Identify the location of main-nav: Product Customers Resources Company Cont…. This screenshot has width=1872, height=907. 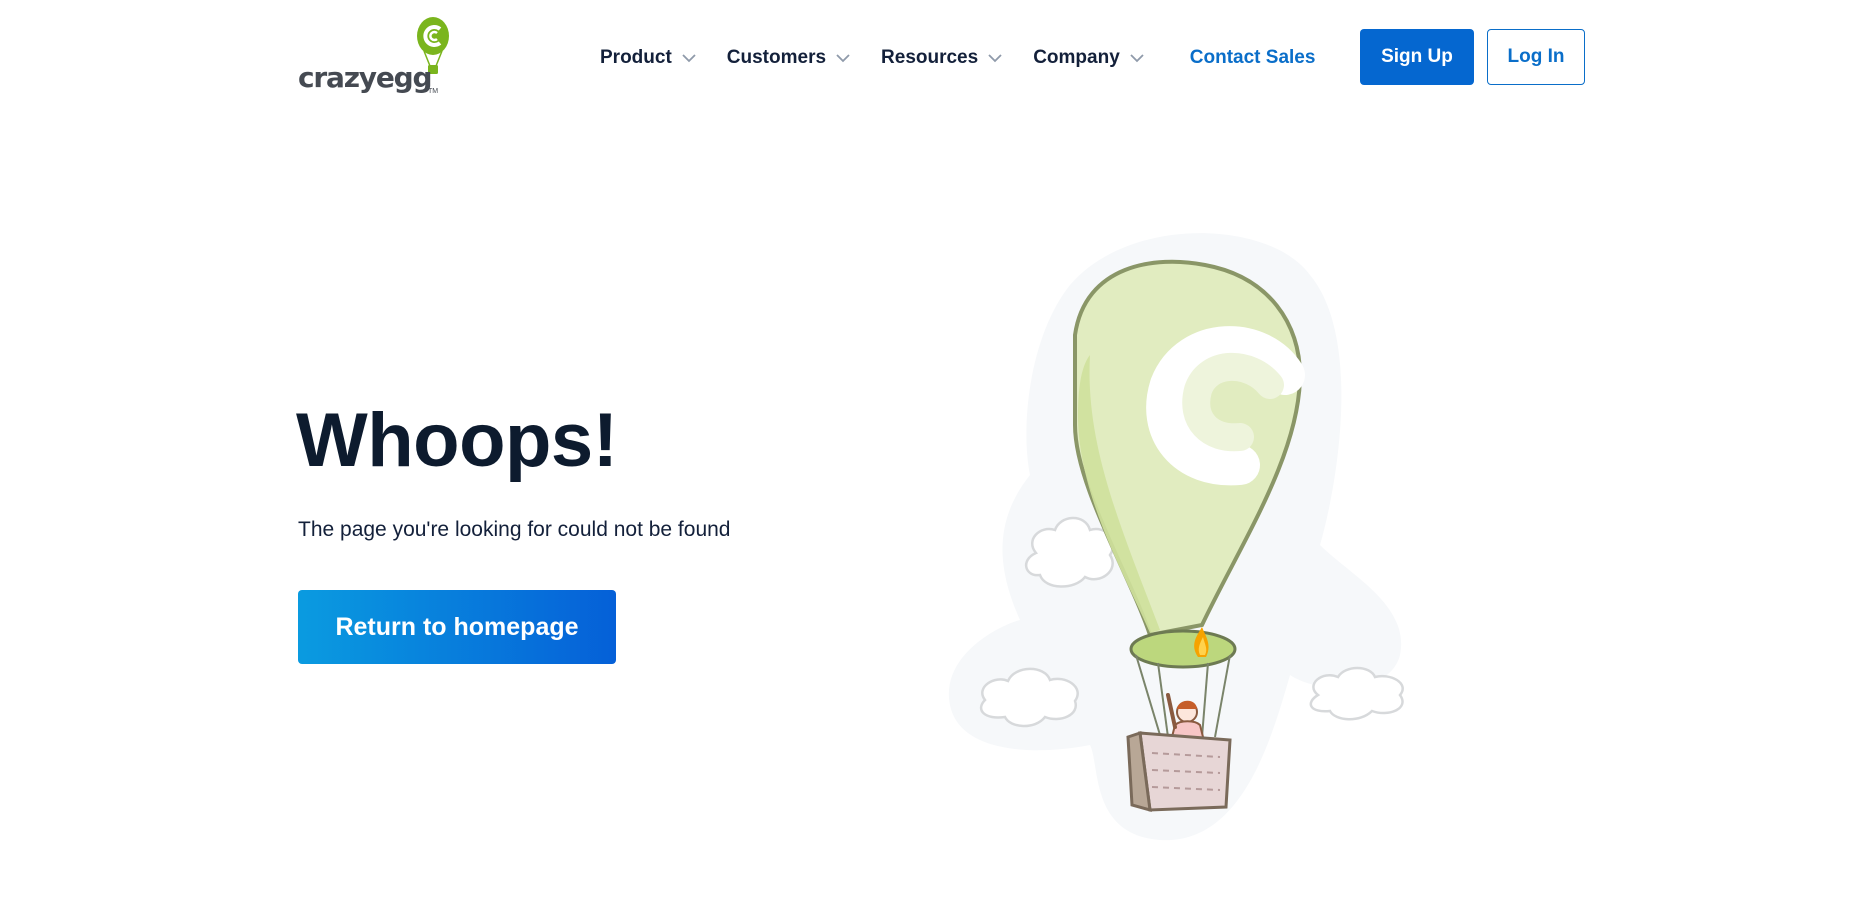
(957, 58).